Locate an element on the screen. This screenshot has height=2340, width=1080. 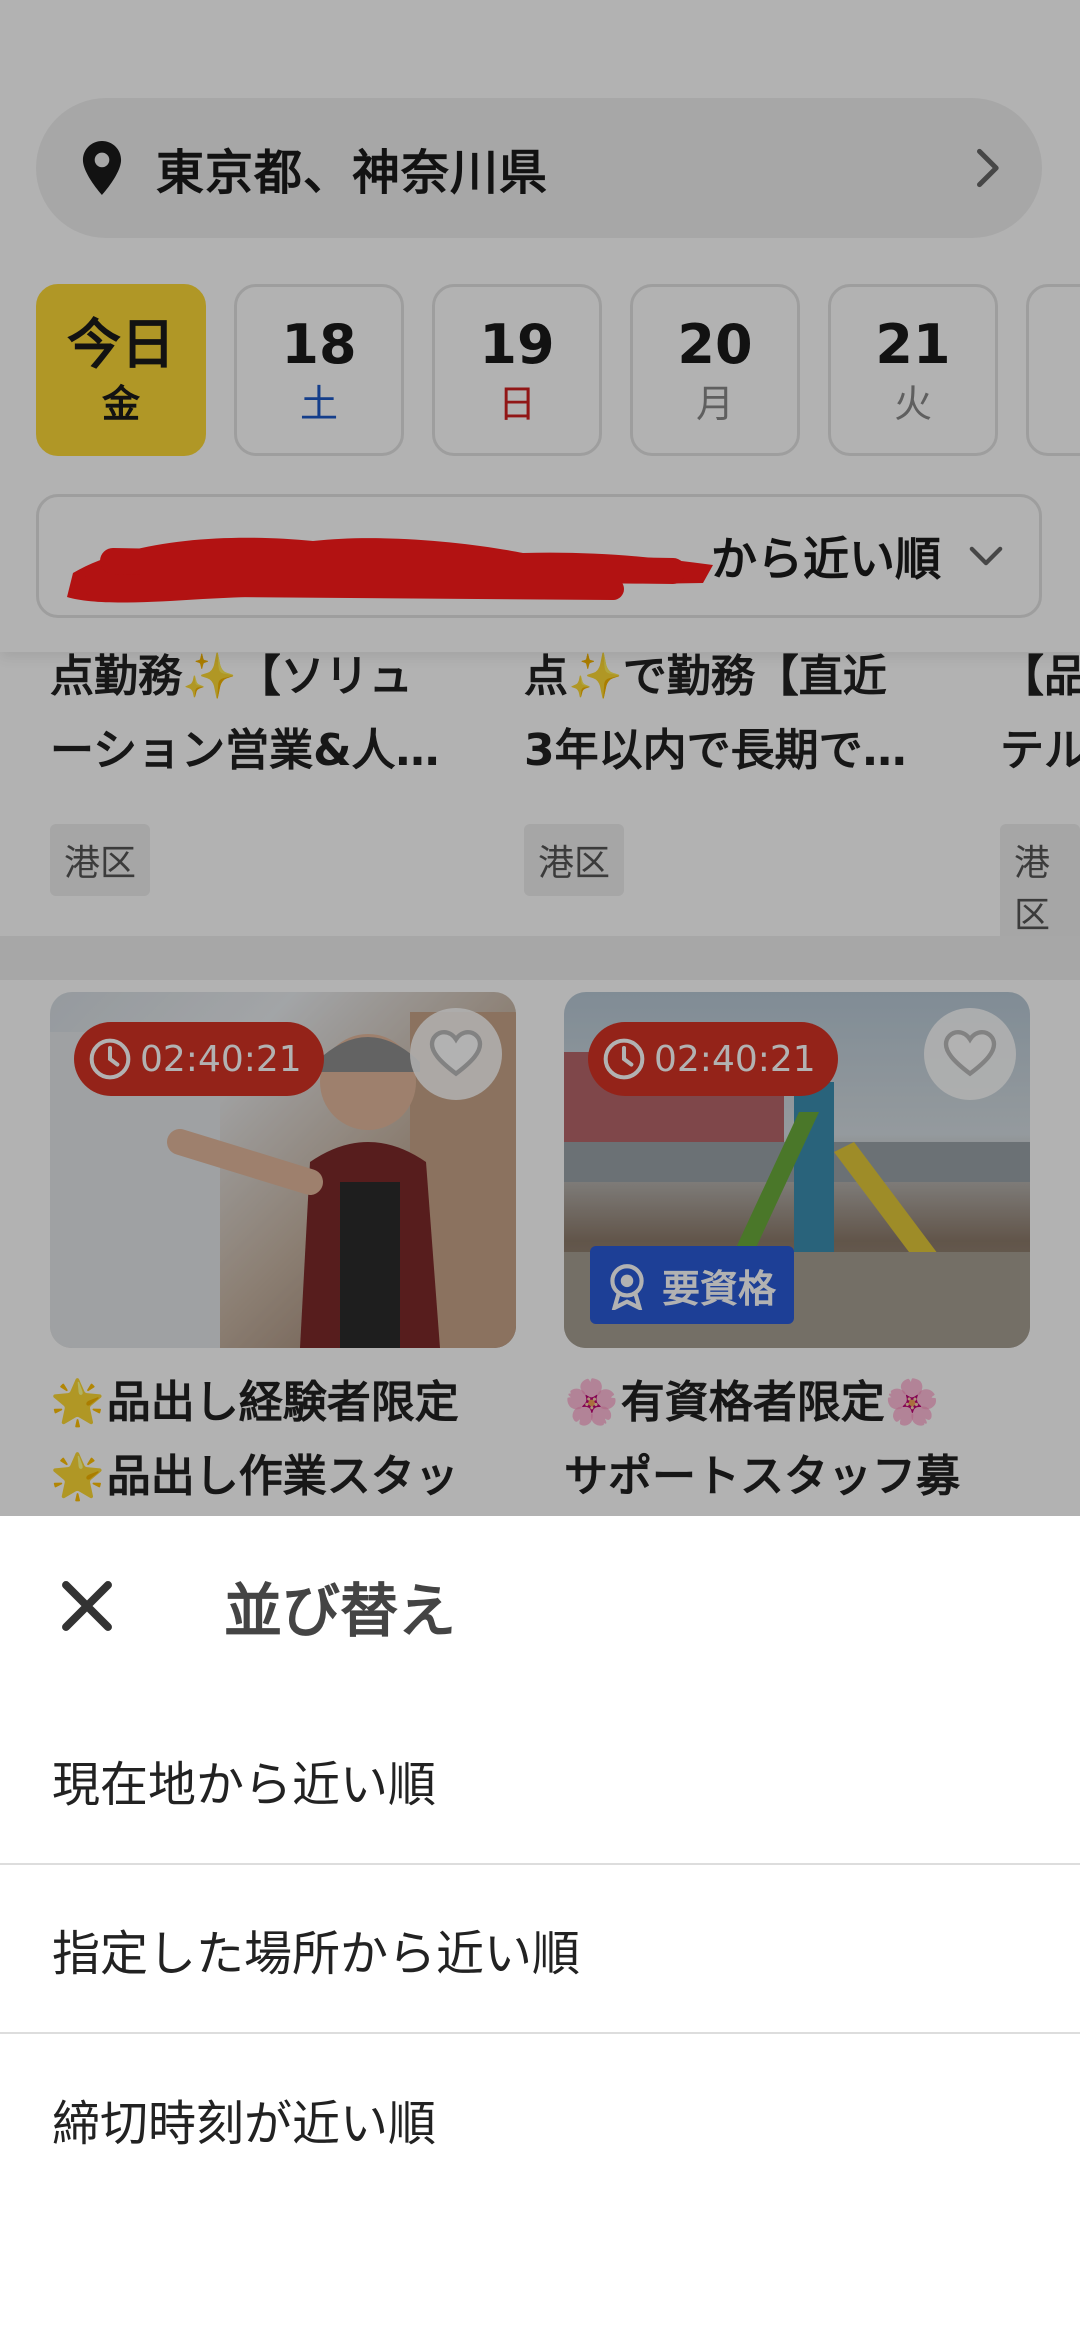
sort-option-specified-place: 指定した場所から近い順 is located at coordinates (540, 1949).